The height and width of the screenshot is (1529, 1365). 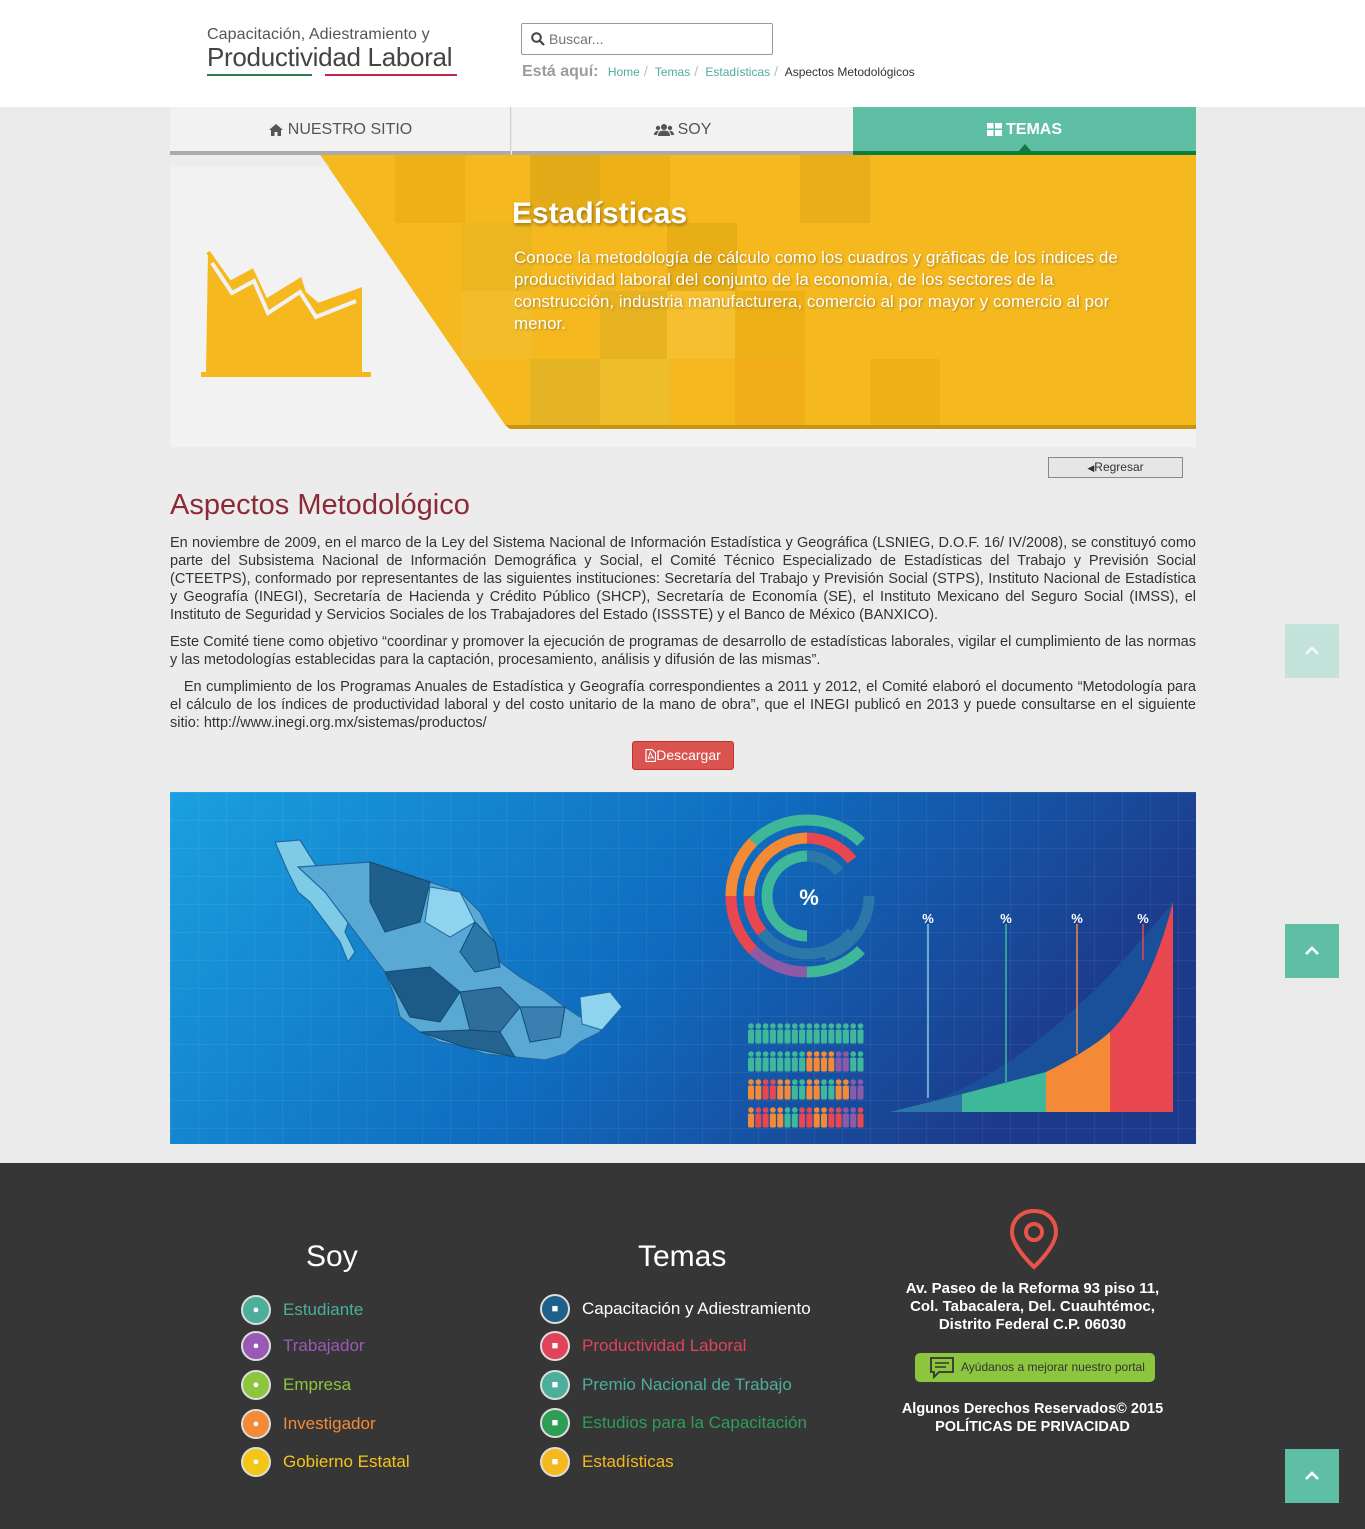 I want to click on footer-soy-label: Investigador, so click(x=329, y=1423).